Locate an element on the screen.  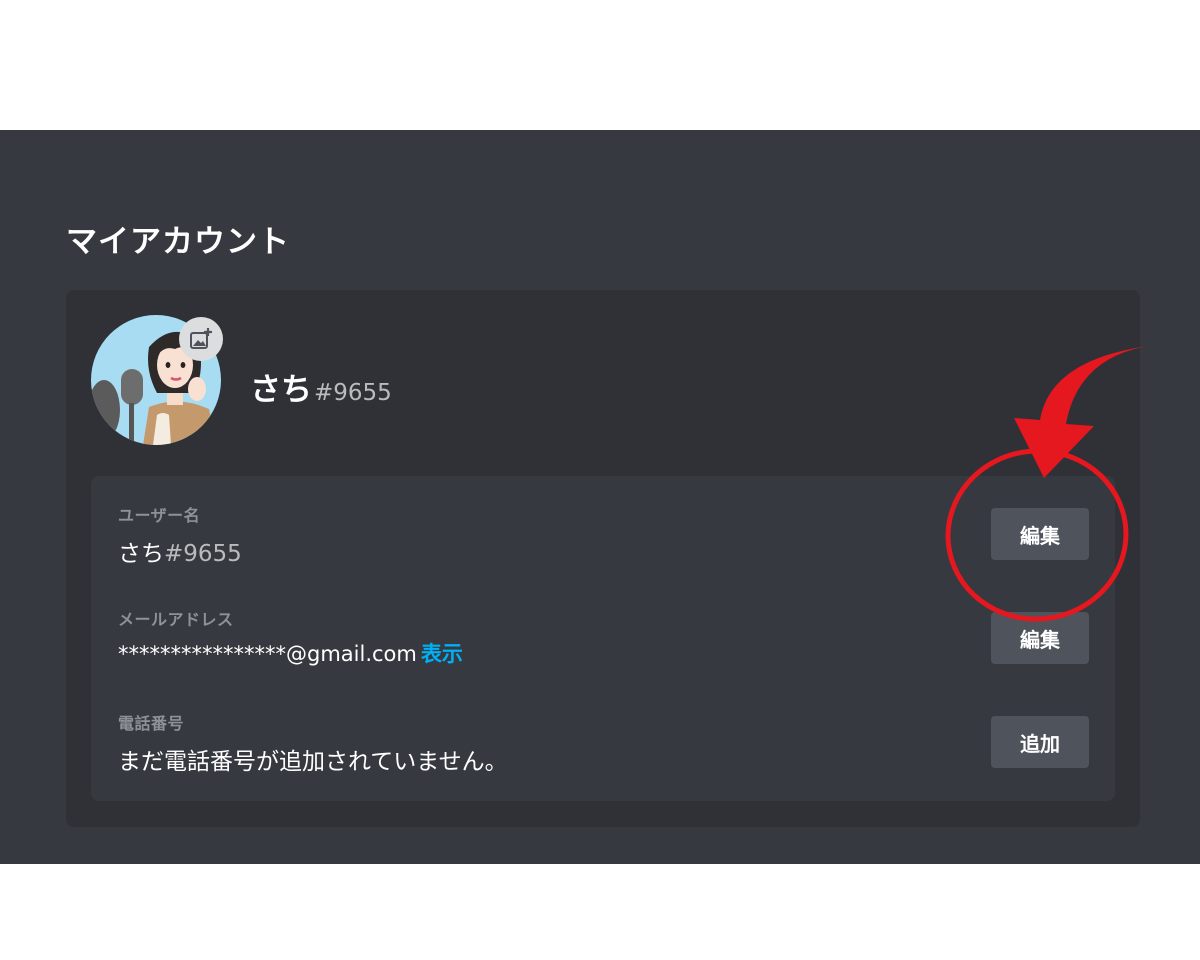
profile-name: さち is located at coordinates (281, 390).